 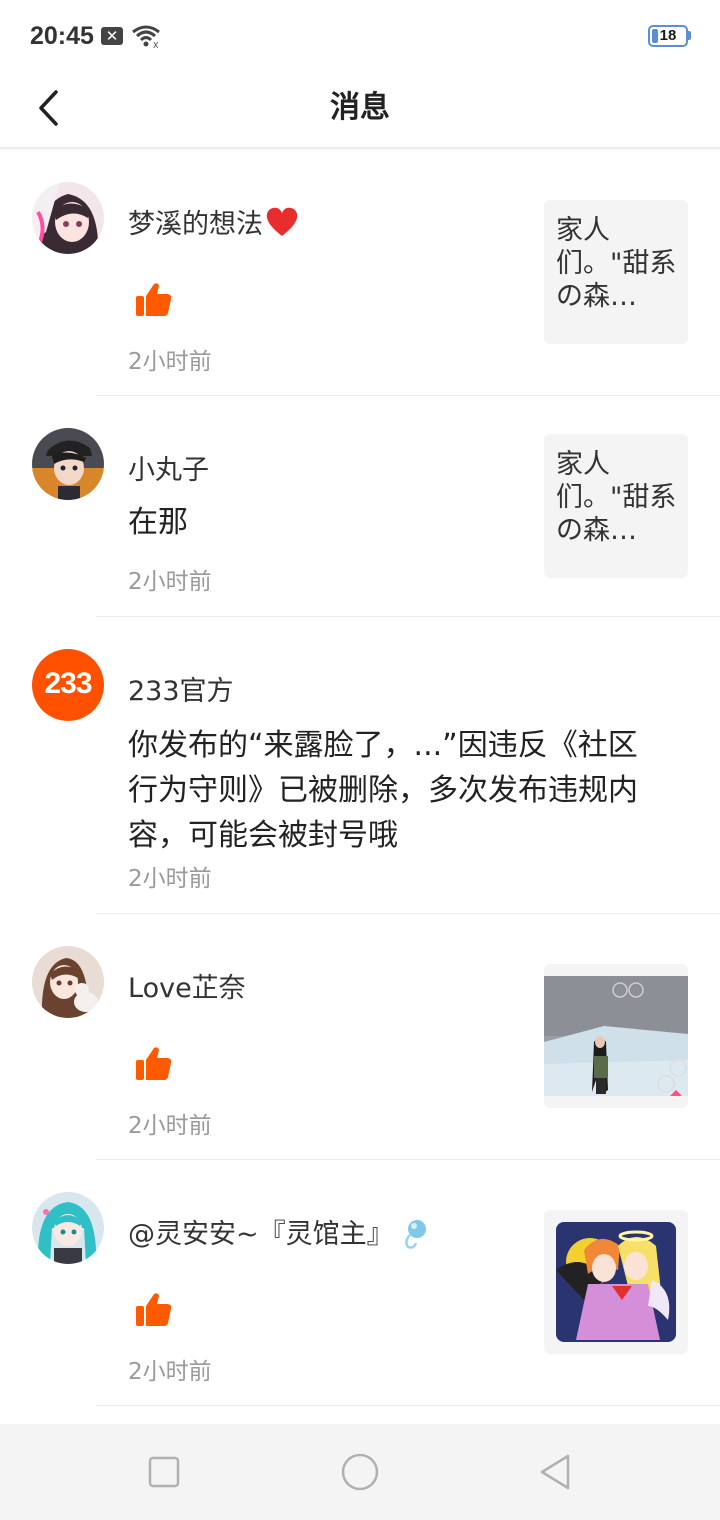 What do you see at coordinates (556, 1472) in the screenshot?
I see `triangle-back-icon` at bounding box center [556, 1472].